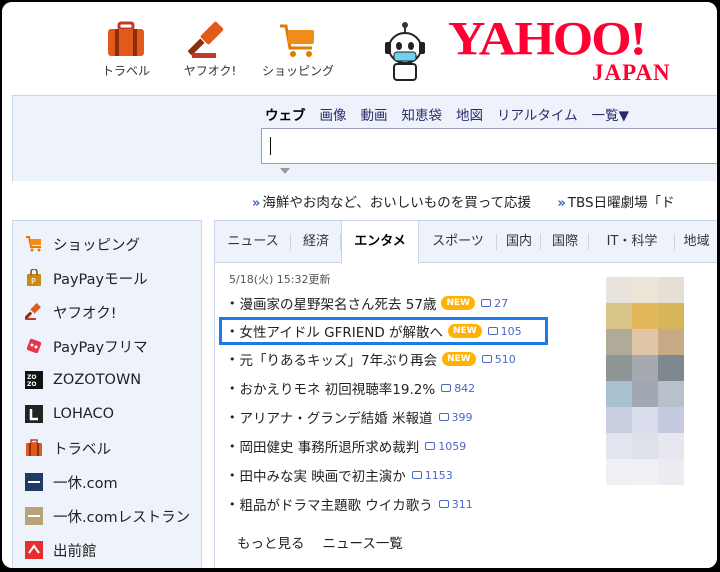 Image resolution: width=720 pixels, height=572 pixels. I want to click on sidebar-item-label: トラベル, so click(82, 449).